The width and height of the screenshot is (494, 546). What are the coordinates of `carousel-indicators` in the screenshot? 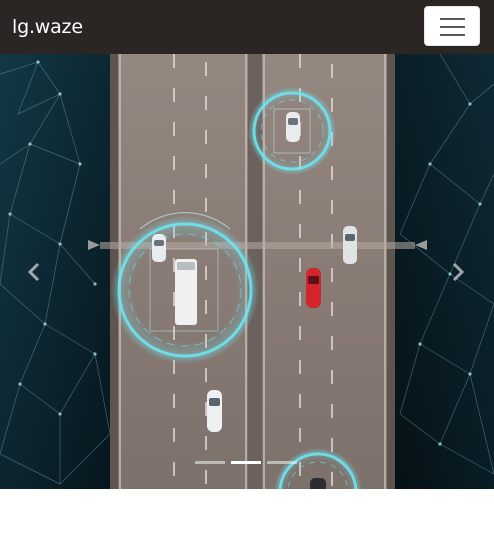 It's located at (247, 462).